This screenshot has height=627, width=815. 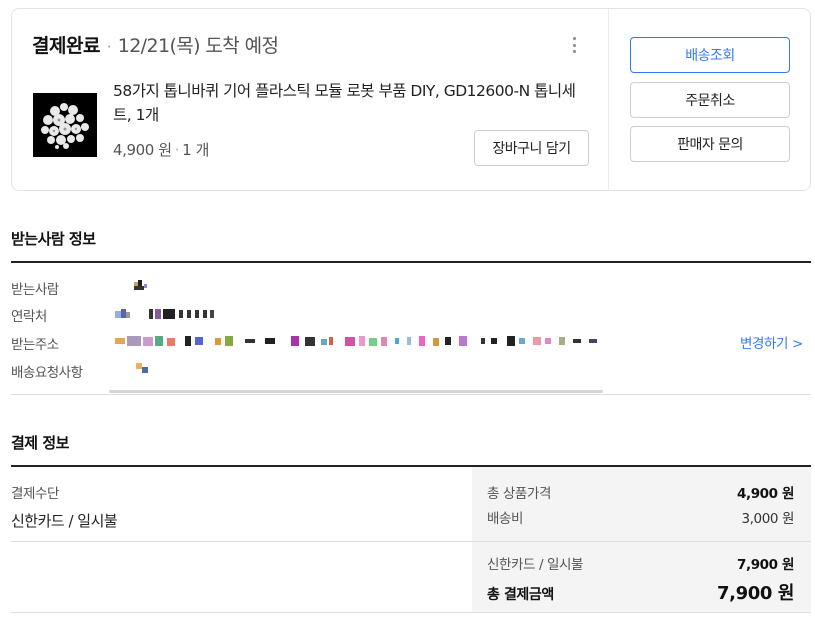 What do you see at coordinates (710, 100) in the screenshot?
I see `cancel-order-button: 주문취소` at bounding box center [710, 100].